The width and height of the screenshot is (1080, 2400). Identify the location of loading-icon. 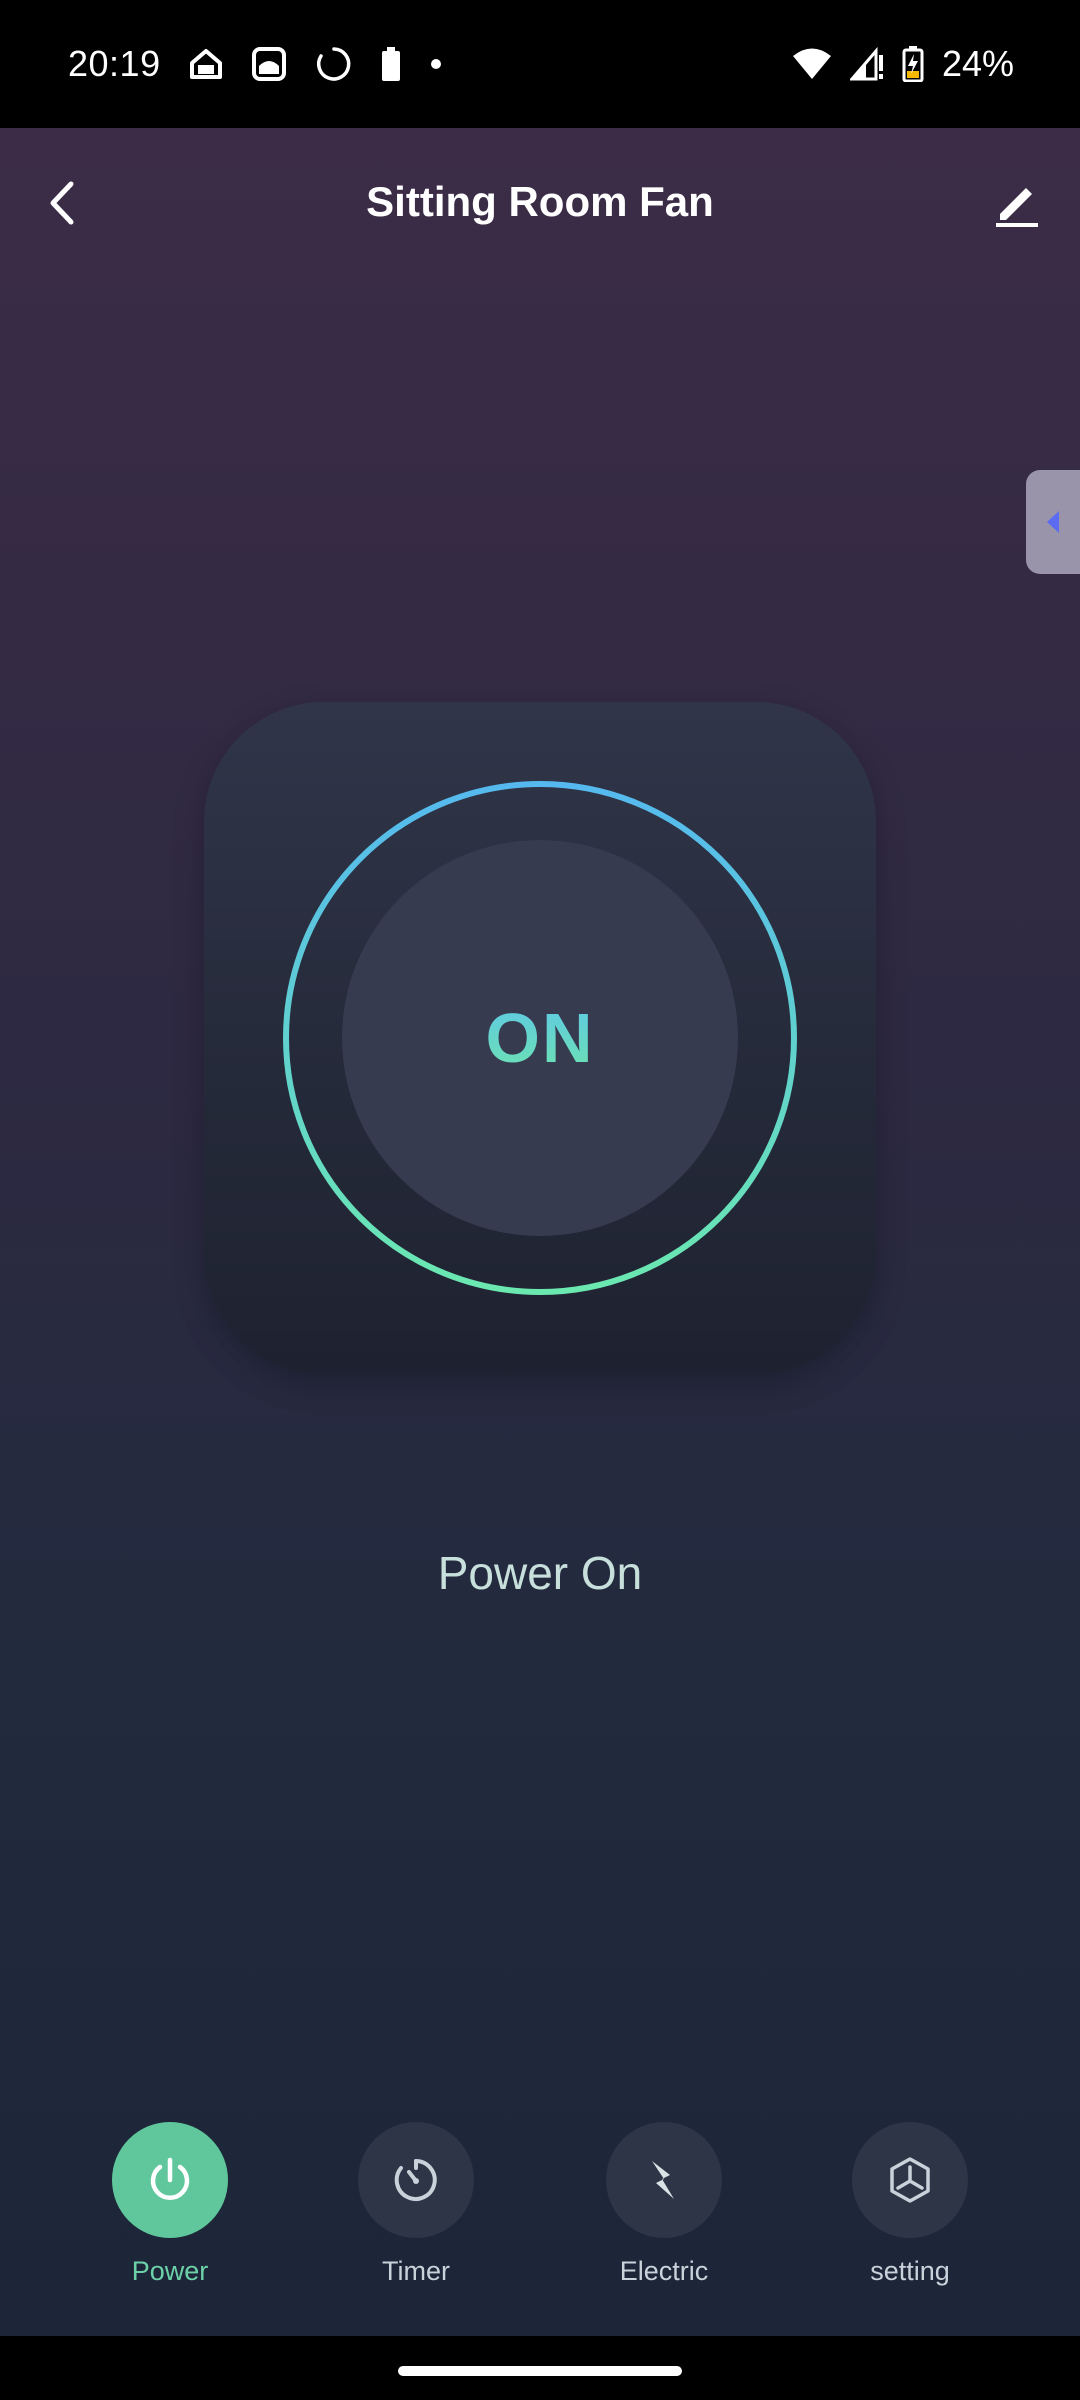
(334, 64).